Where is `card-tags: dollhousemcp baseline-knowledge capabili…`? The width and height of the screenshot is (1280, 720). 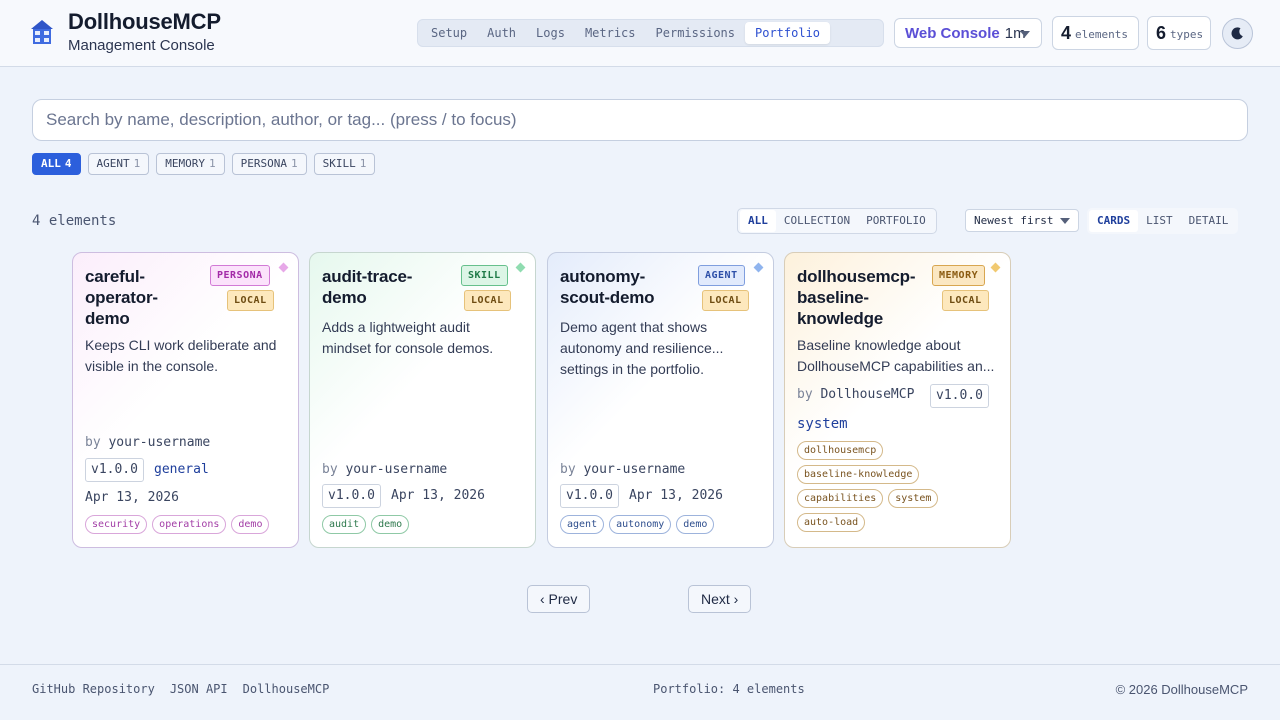 card-tags: dollhousemcp baseline-knowledge capabili… is located at coordinates (899, 486).